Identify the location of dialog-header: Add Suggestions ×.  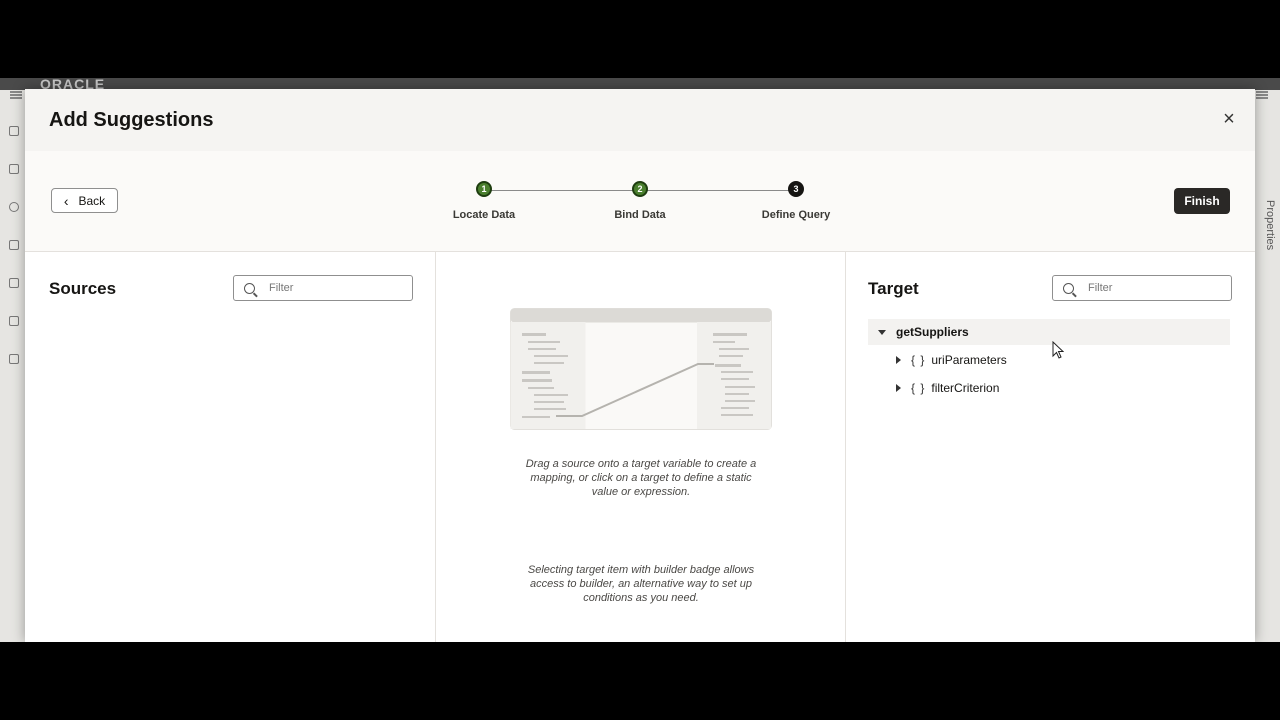
(640, 120).